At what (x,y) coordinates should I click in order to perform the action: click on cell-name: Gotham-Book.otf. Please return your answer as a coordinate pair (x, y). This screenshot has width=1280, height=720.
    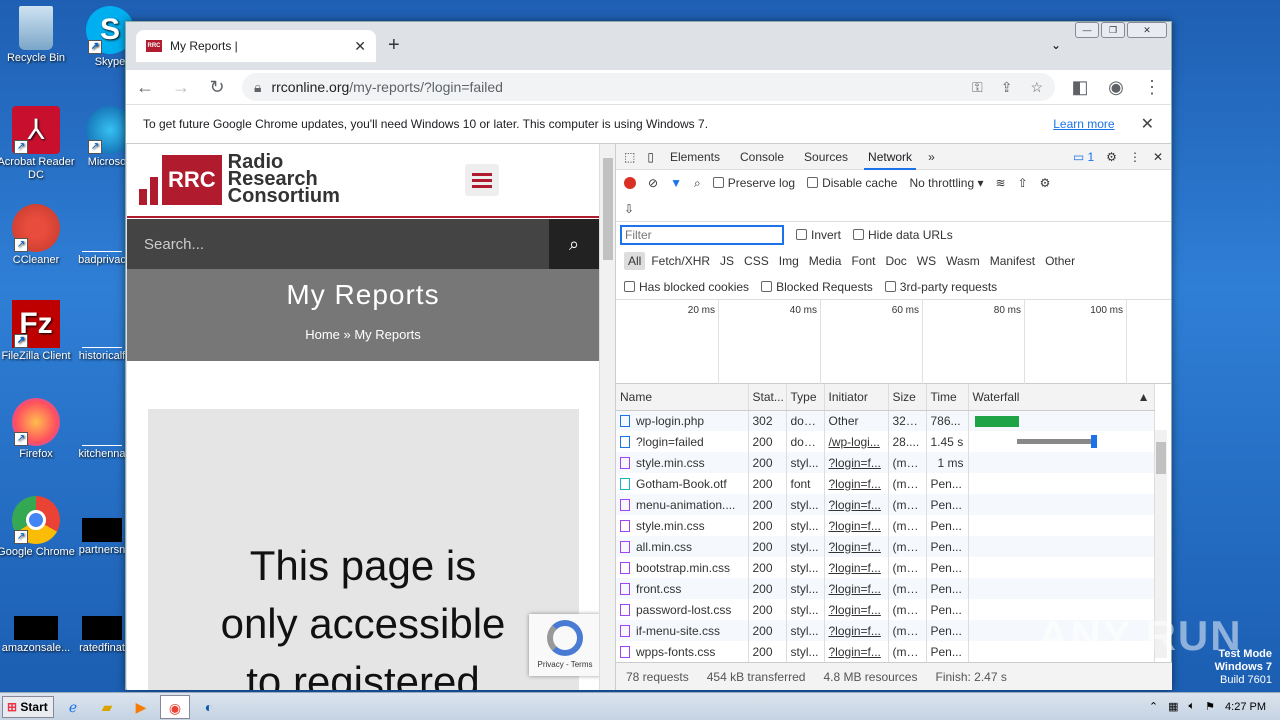
    Looking at the image, I should click on (682, 483).